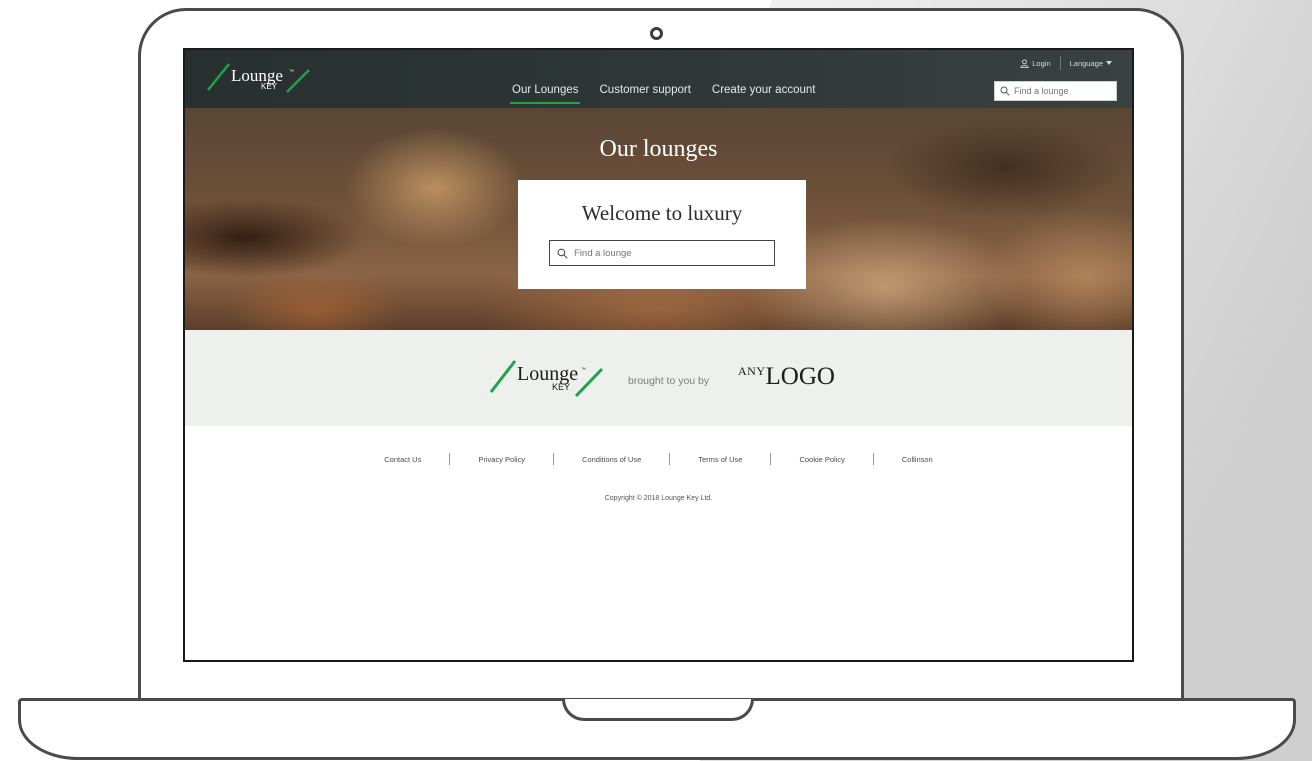 This screenshot has height=761, width=1312. What do you see at coordinates (545, 94) in the screenshot?
I see `nav-our-lounges: Our Lounges` at bounding box center [545, 94].